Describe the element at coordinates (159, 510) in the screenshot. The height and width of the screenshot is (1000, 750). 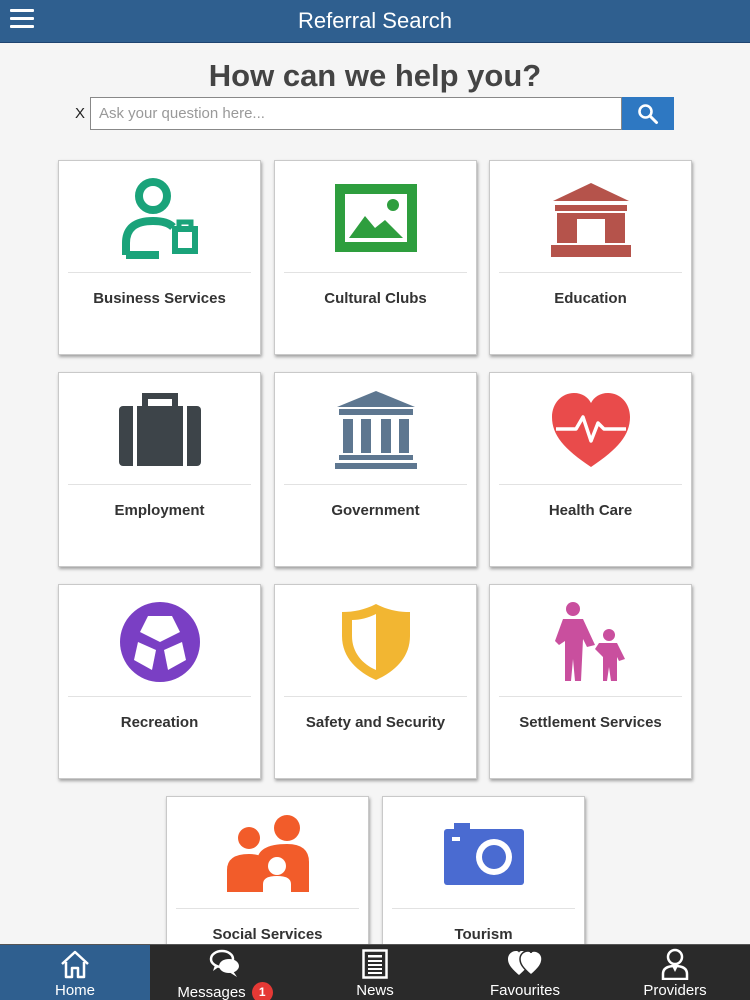
I see `tile-label: Employment` at that location.